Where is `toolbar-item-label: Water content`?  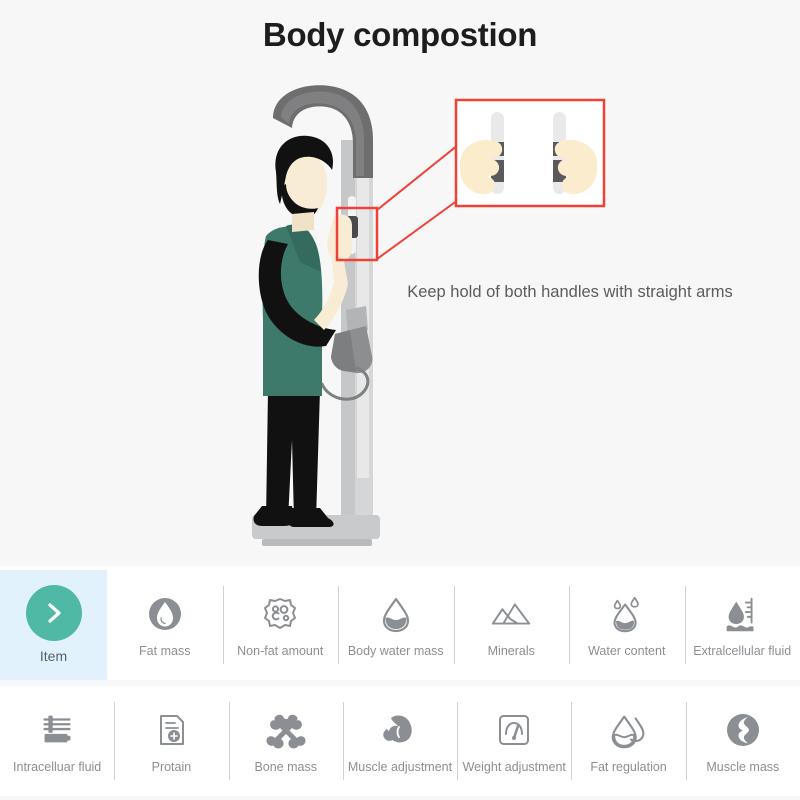
toolbar-item-label: Water content is located at coordinates (627, 650).